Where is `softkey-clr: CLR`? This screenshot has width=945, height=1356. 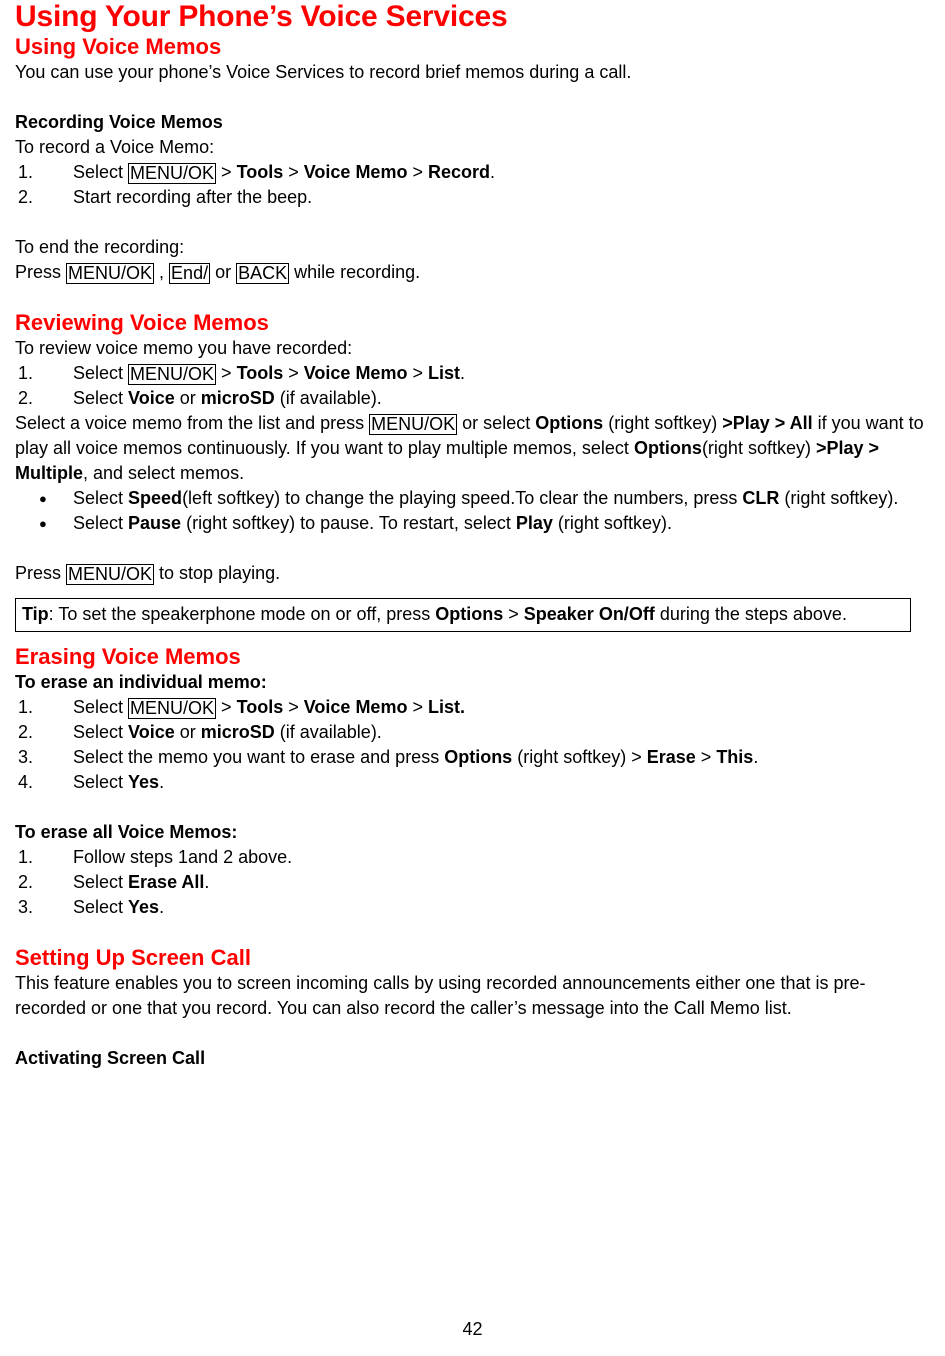
softkey-clr: CLR is located at coordinates (761, 498).